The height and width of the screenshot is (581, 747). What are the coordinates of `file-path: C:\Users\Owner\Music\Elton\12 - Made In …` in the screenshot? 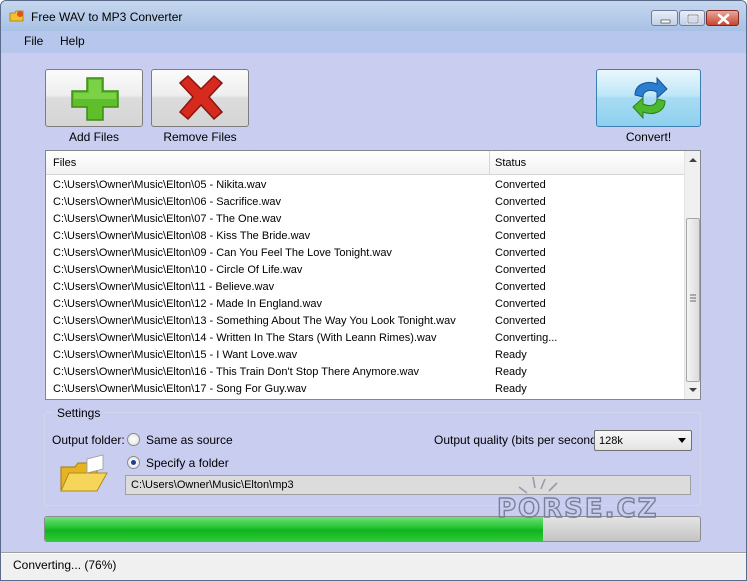 It's located at (188, 304).